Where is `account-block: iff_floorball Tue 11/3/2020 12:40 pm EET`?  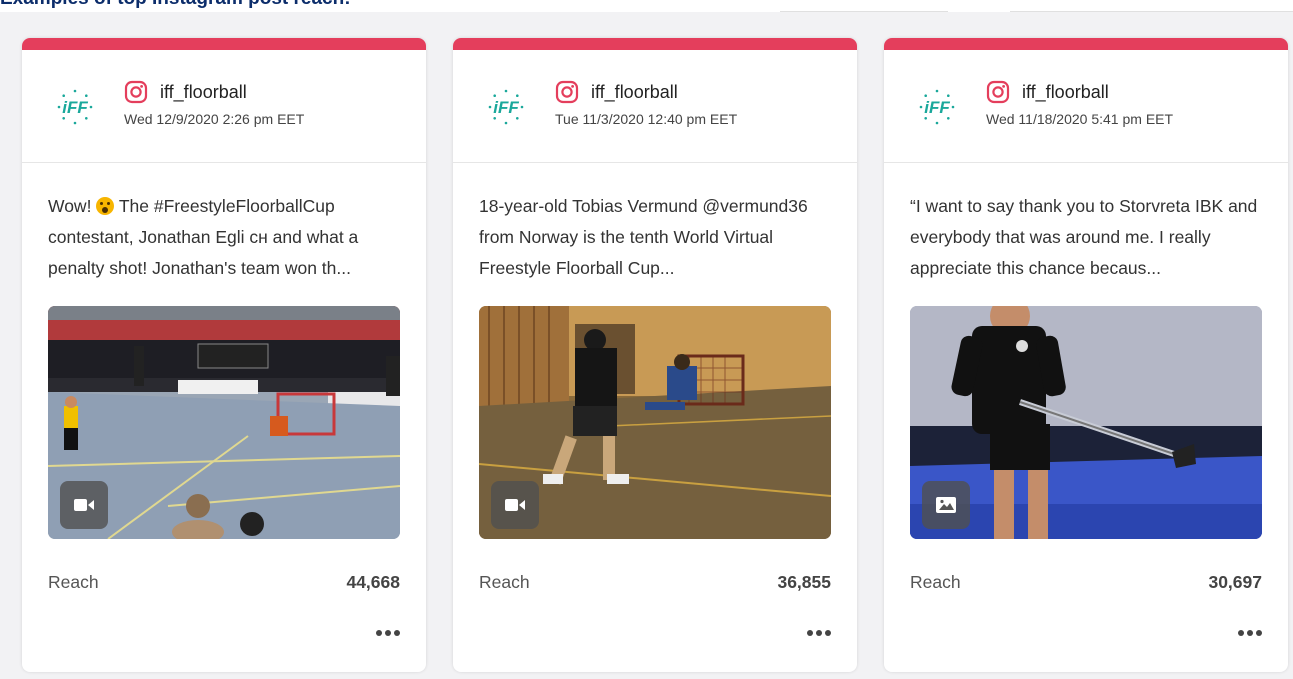 account-block: iff_floorball Tue 11/3/2020 12:40 pm EET is located at coordinates (646, 103).